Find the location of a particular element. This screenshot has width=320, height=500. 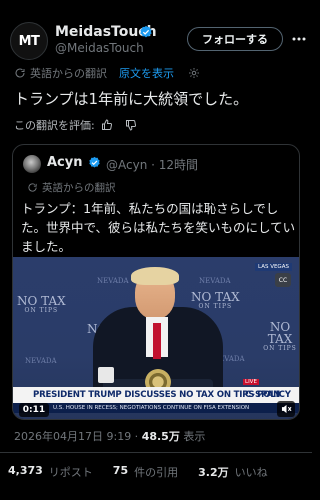

quotes-label: 件の引用 is located at coordinates (156, 472).